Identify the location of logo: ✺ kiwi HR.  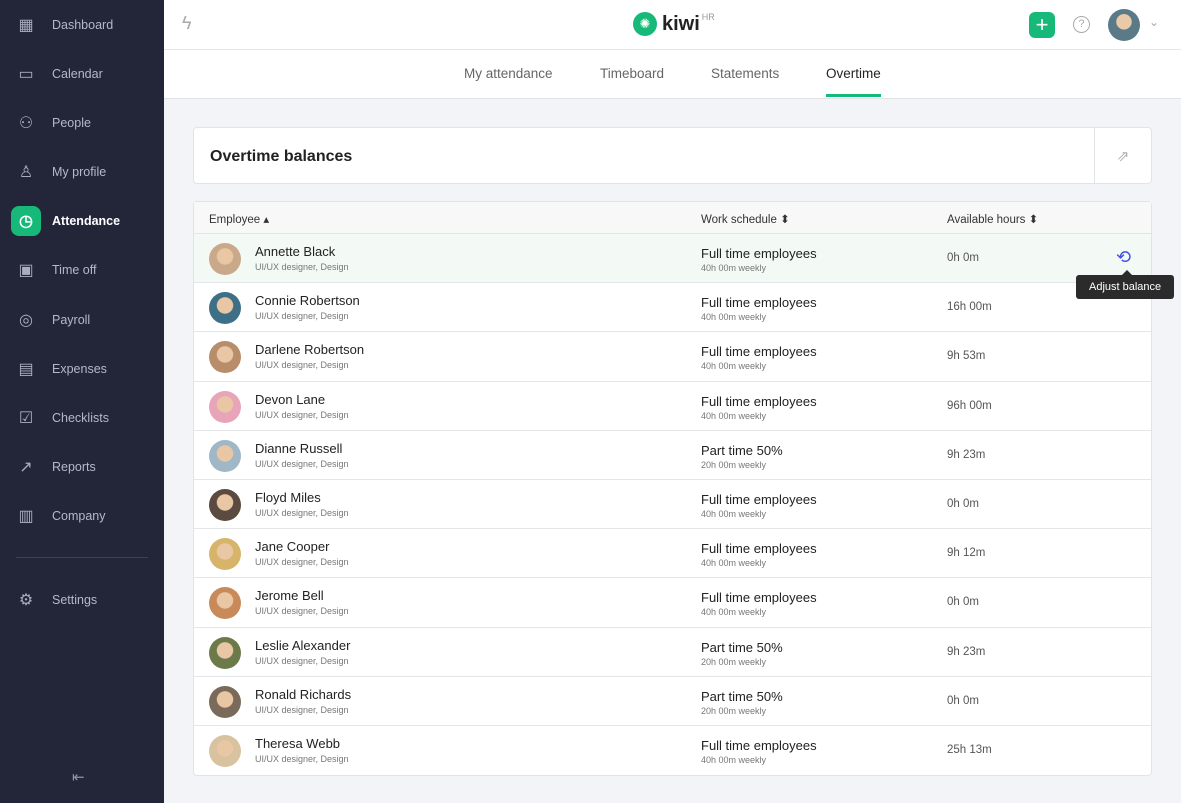
(674, 24).